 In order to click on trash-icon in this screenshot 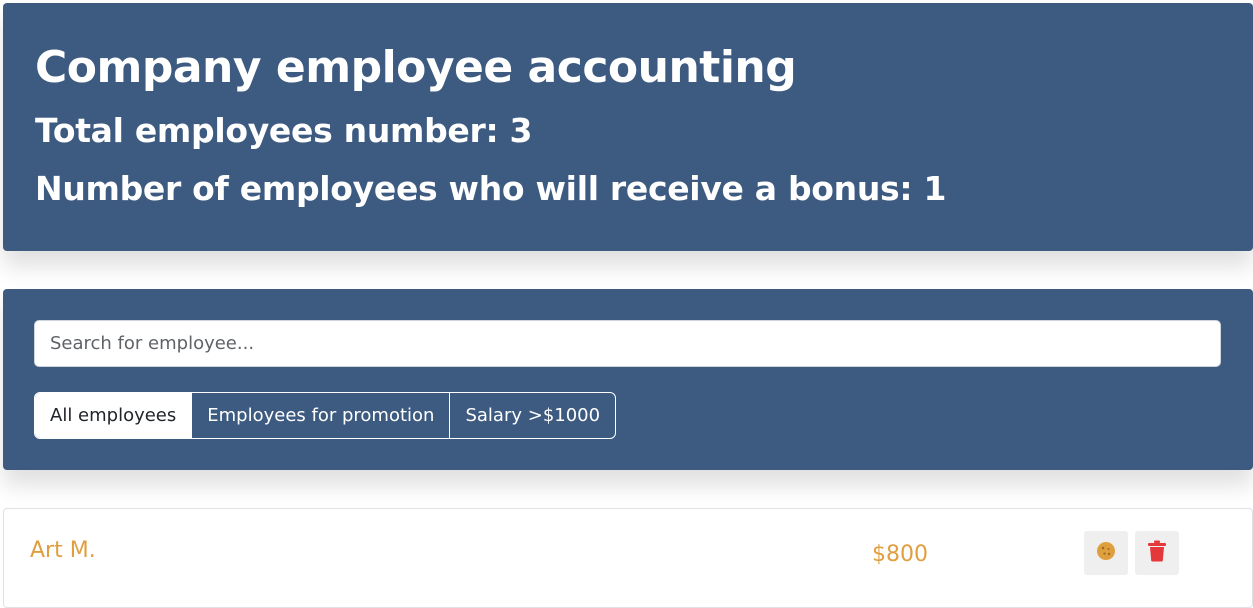, I will do `click(1157, 553)`.